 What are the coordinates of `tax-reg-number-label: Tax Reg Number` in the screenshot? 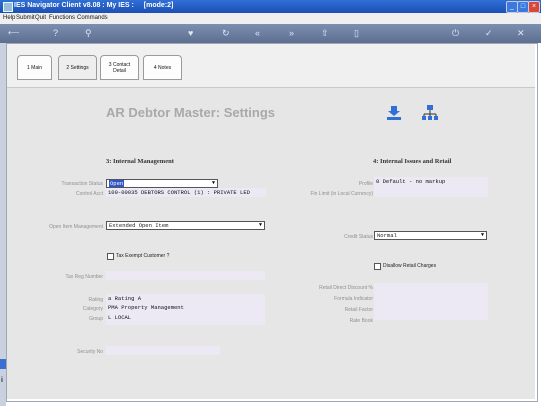 It's located at (84, 277).